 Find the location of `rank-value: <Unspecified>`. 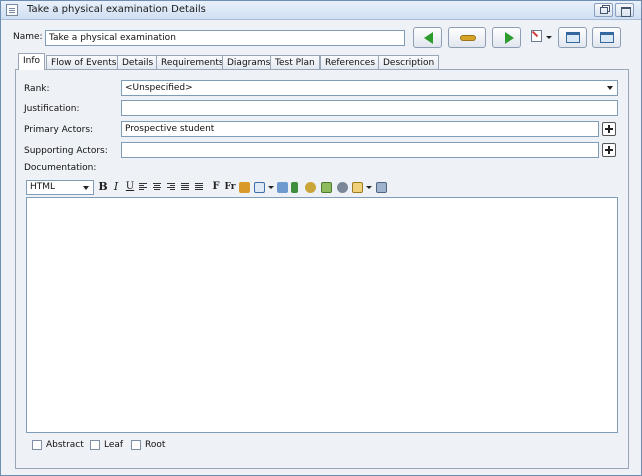

rank-value: <Unspecified> is located at coordinates (159, 88).